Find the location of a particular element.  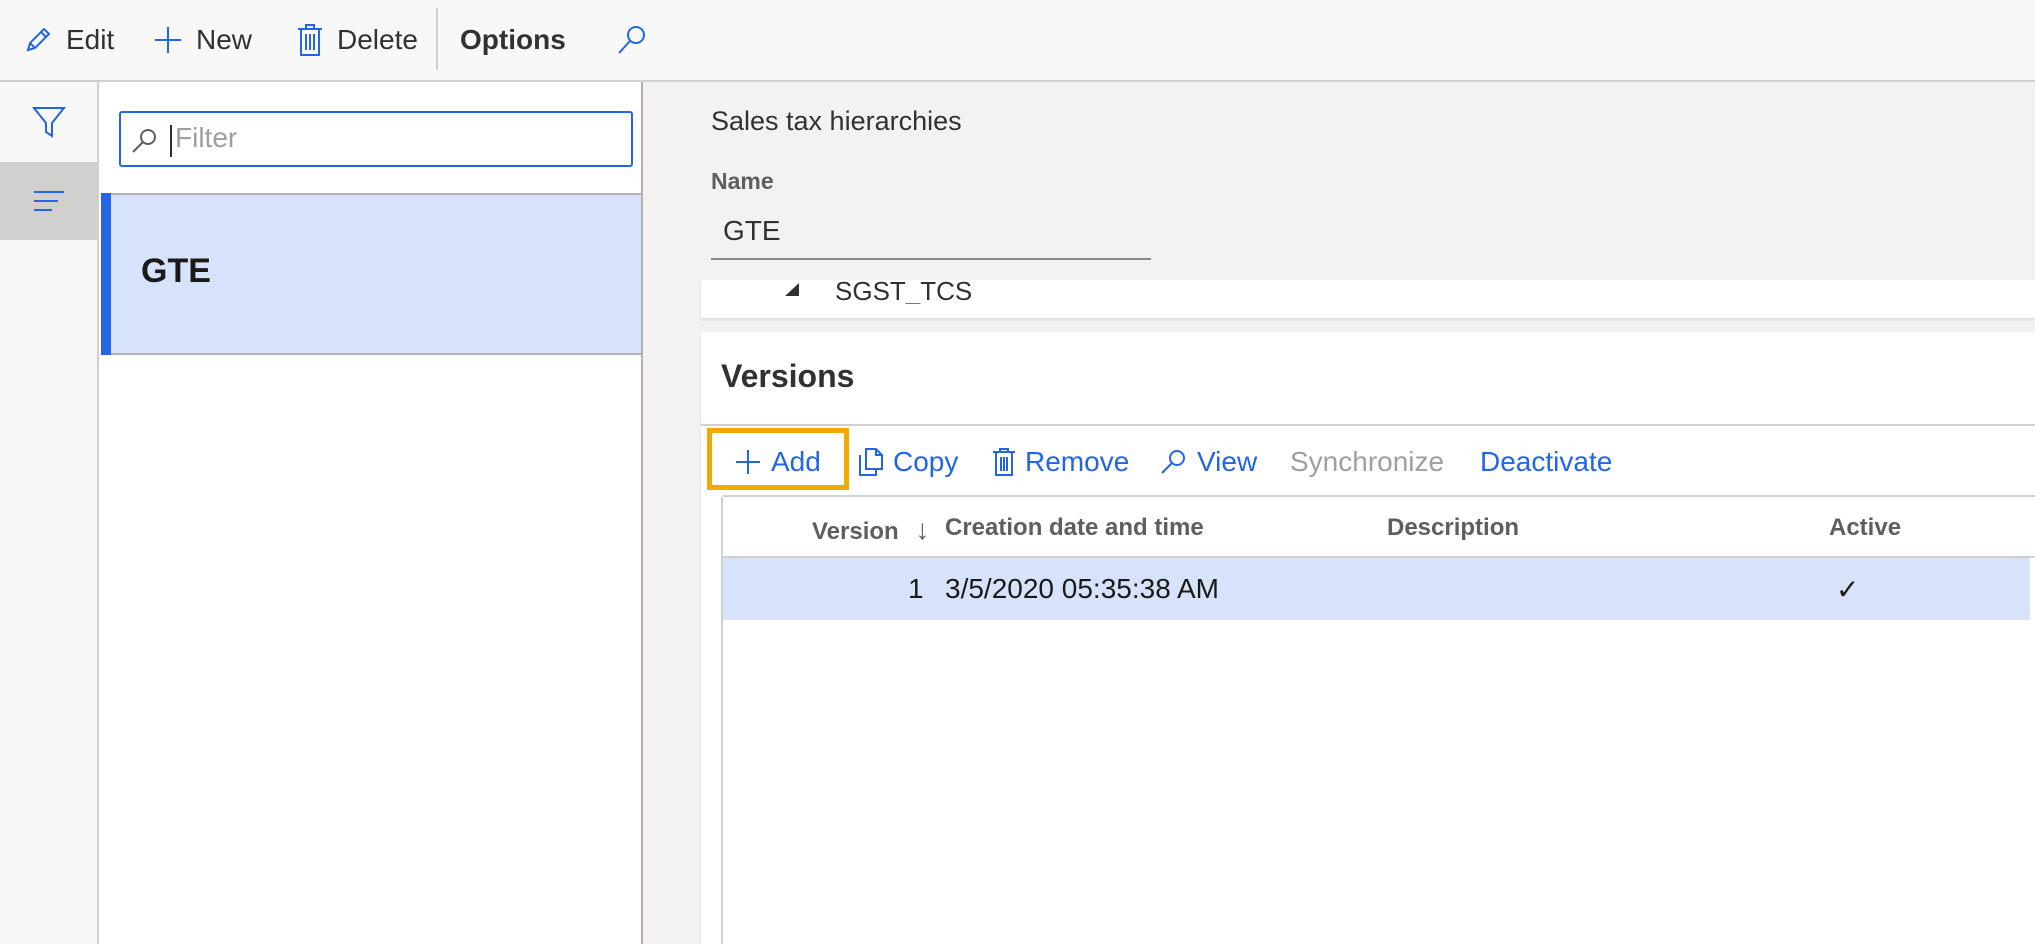

list-pane-toggle is located at coordinates (48, 201).